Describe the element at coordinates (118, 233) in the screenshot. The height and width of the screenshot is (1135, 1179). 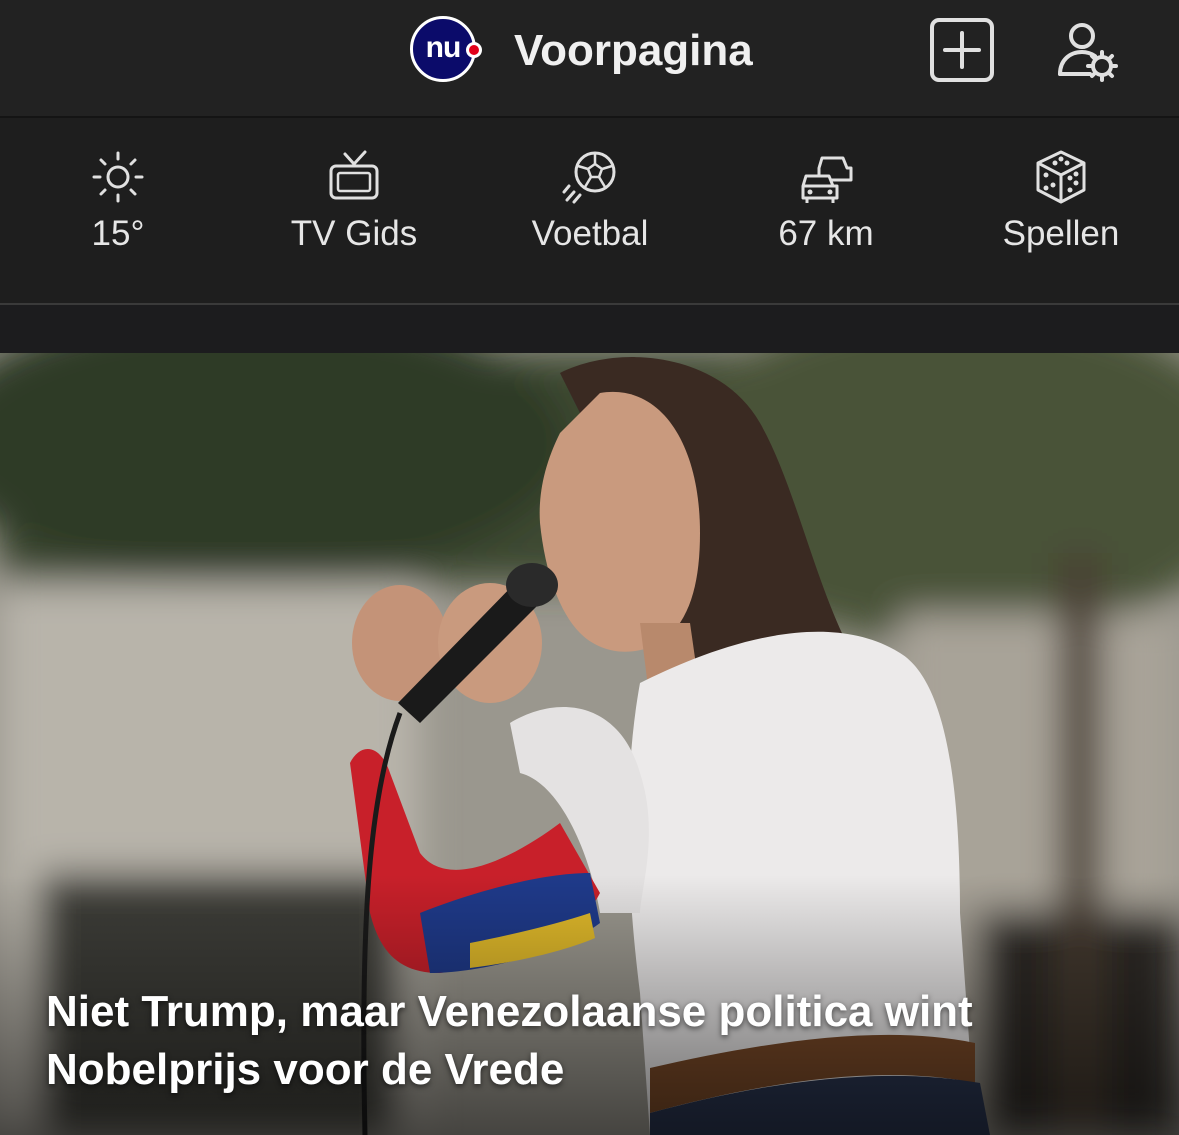
I see `weather-label: 15°` at that location.